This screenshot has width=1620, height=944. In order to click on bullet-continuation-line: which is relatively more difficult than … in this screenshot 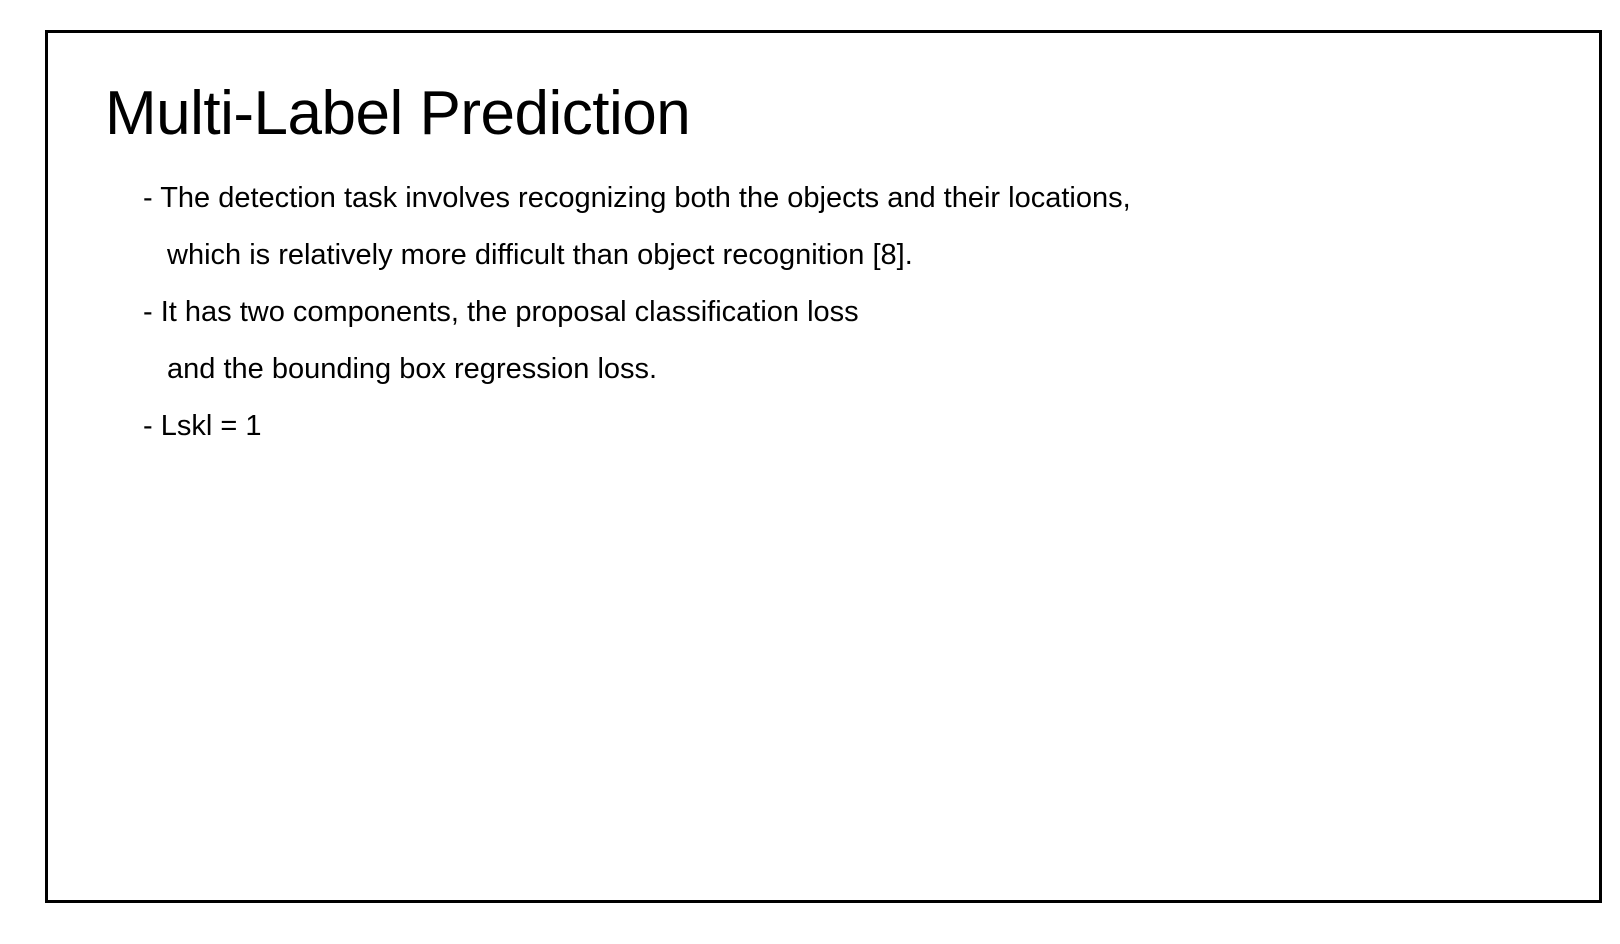, I will do `click(540, 255)`.